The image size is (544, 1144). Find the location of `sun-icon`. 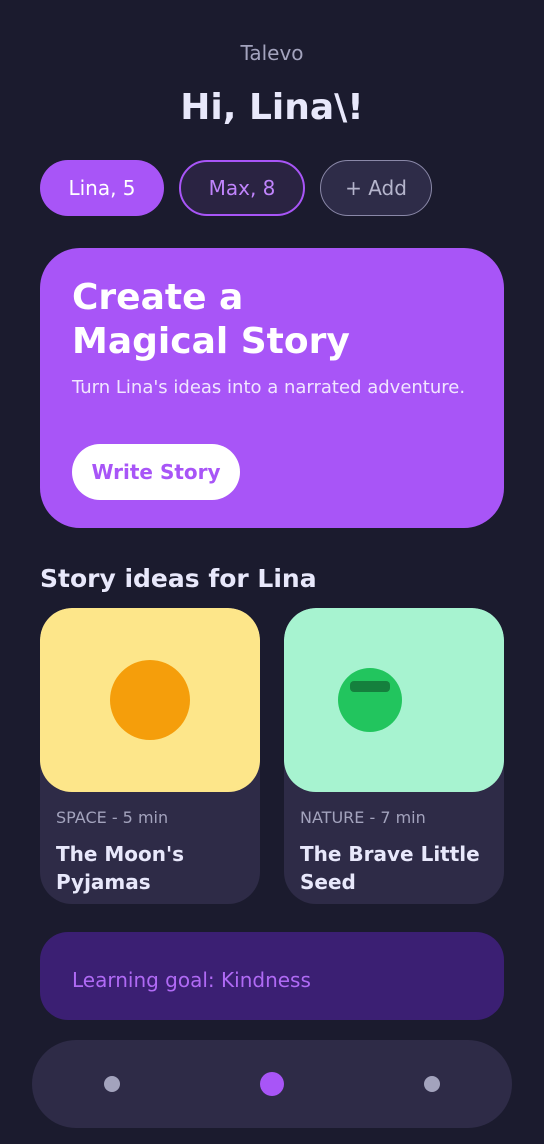

sun-icon is located at coordinates (150, 700).